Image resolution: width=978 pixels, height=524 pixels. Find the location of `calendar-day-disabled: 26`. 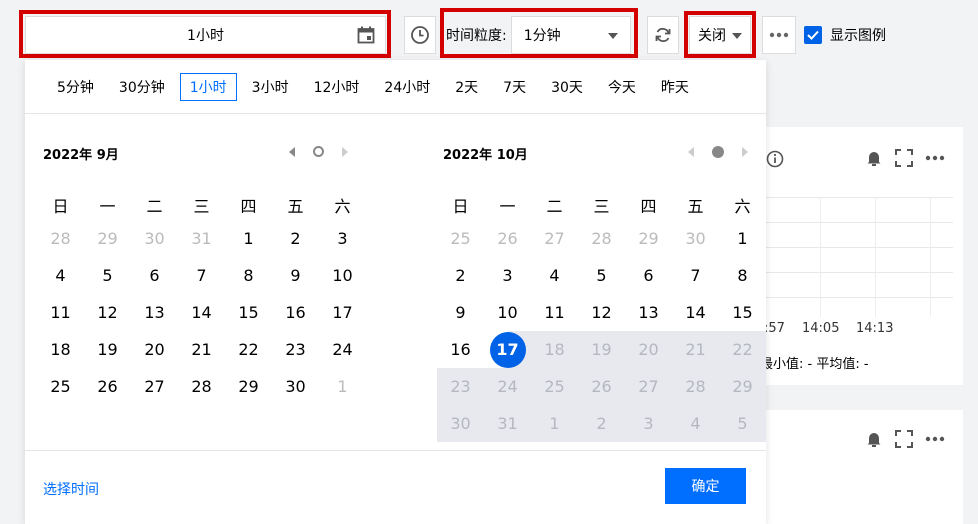

calendar-day-disabled: 26 is located at coordinates (601, 386).